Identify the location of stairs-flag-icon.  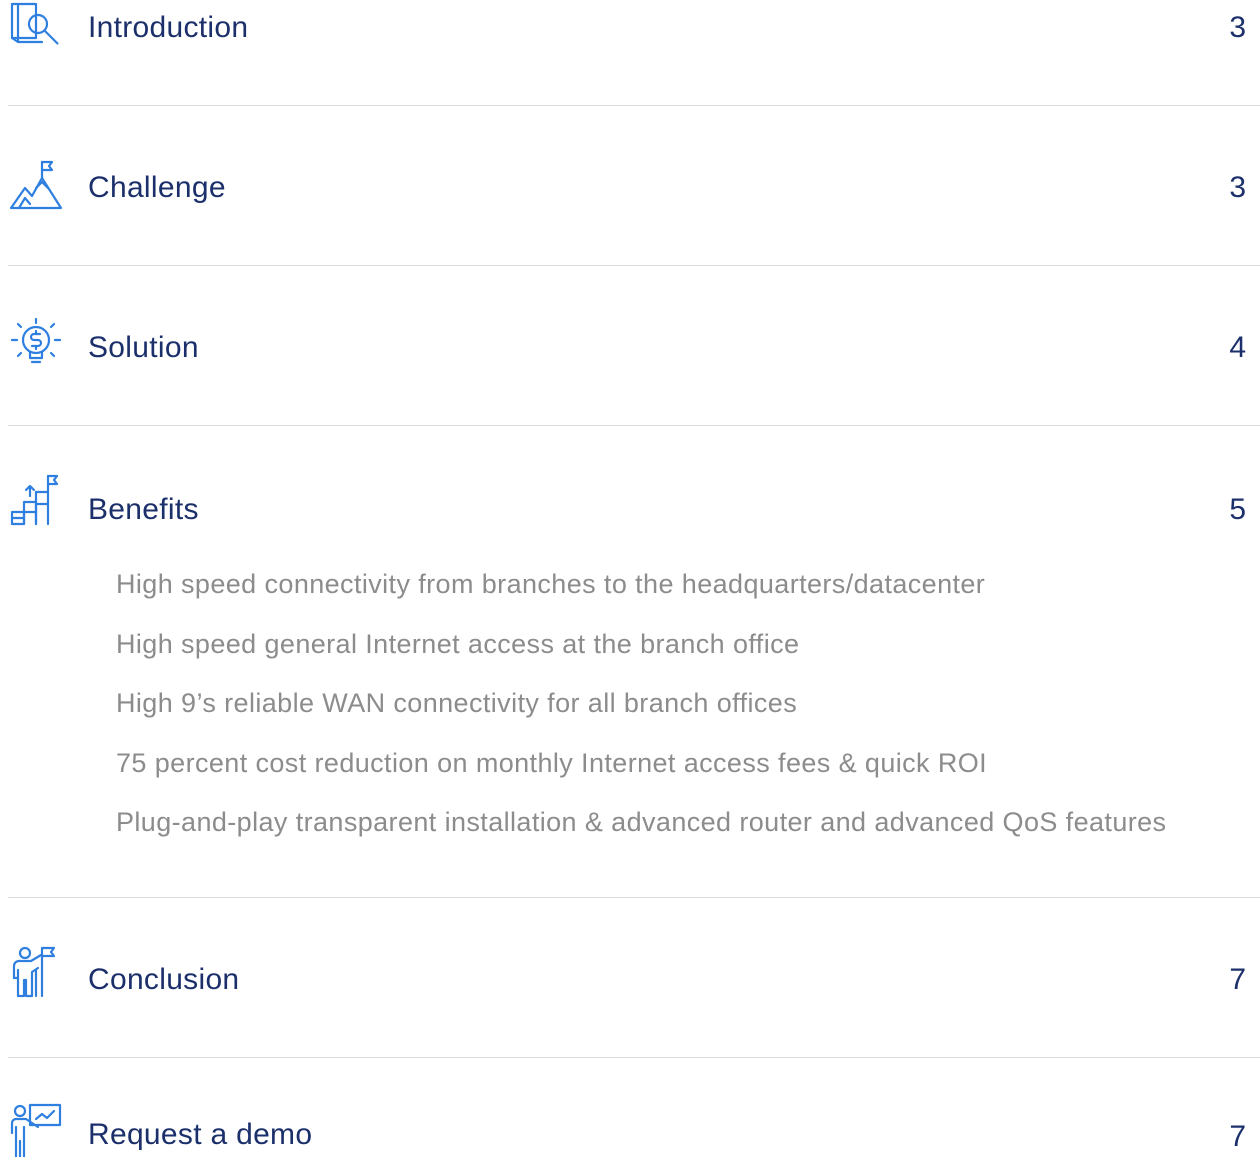
(36, 500).